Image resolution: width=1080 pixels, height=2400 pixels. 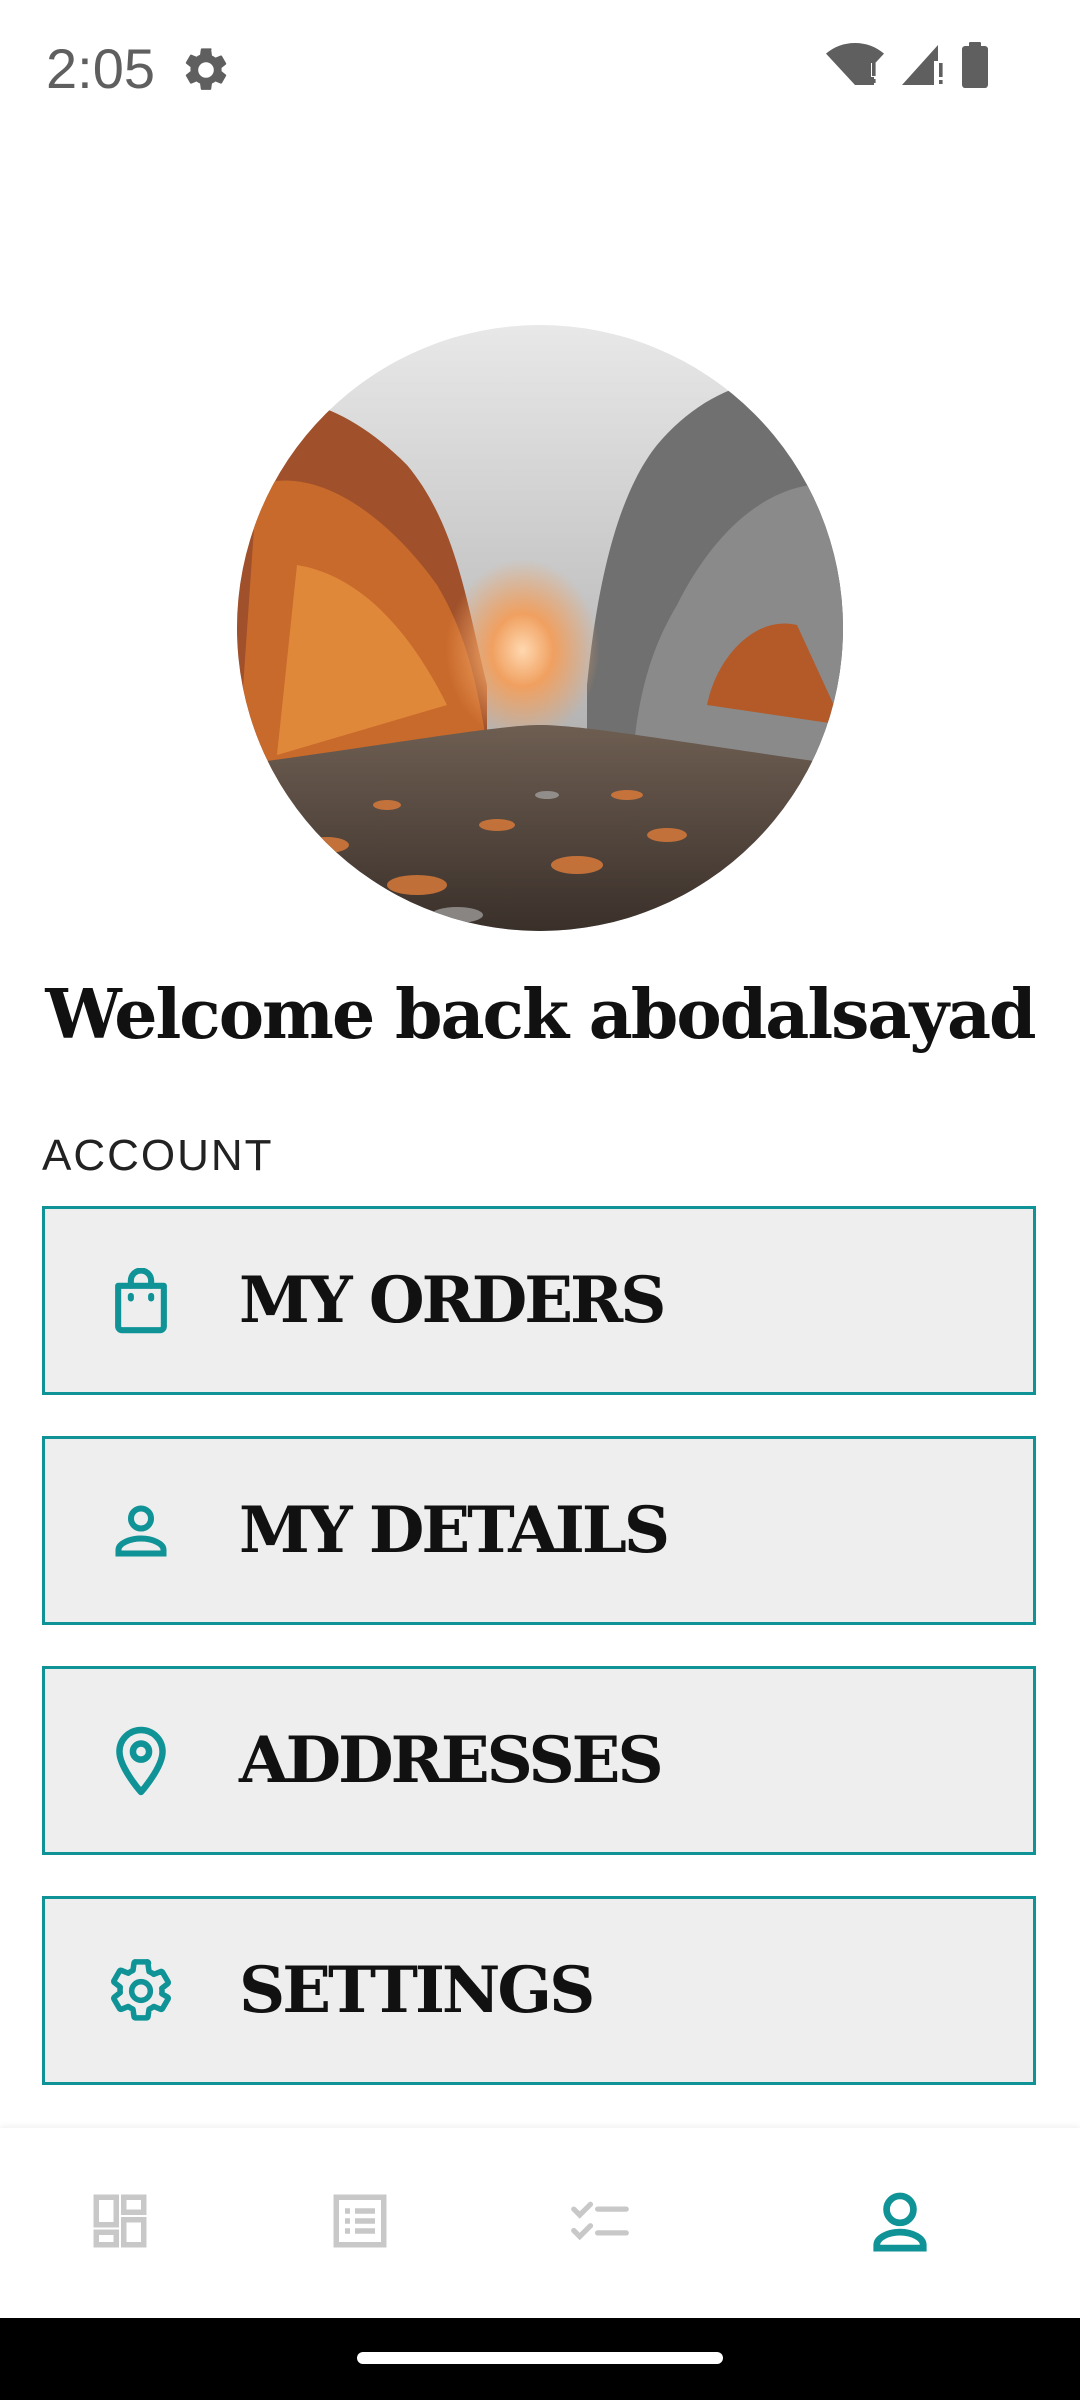 I want to click on dashboard-icon, so click(x=120, y=2223).